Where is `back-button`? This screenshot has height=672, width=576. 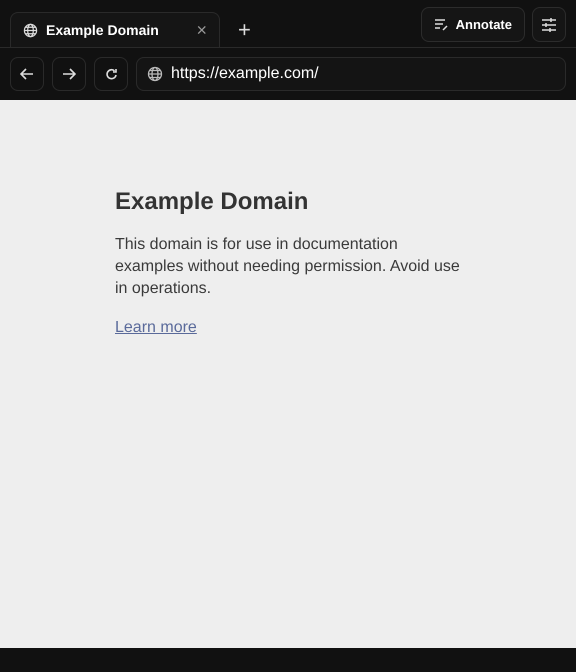
back-button is located at coordinates (27, 74).